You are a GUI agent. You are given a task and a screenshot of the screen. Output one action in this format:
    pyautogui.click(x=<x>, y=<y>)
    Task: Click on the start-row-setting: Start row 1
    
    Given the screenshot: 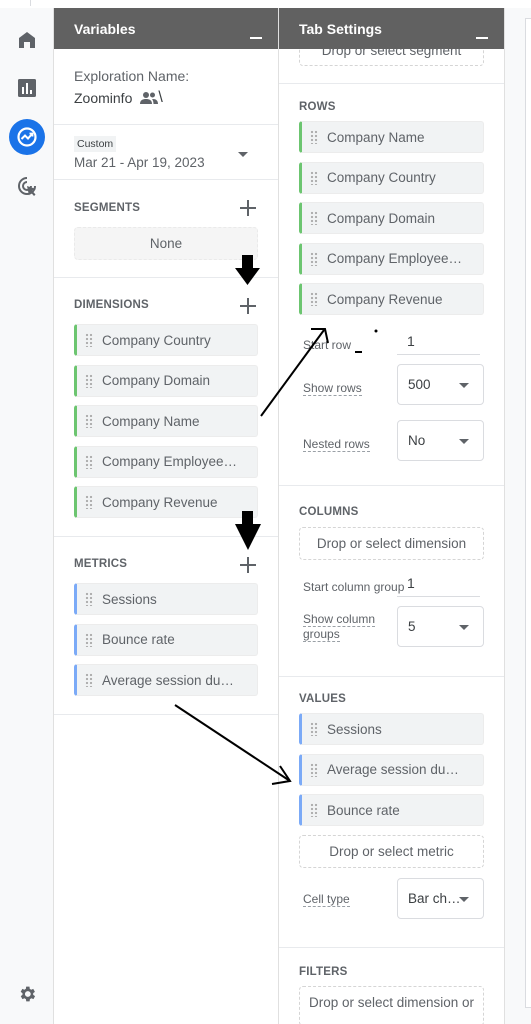 What is the action you would take?
    pyautogui.click(x=391, y=344)
    